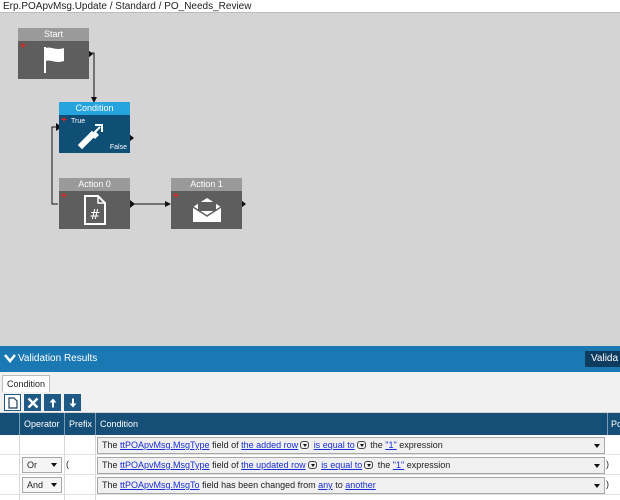  I want to click on validation-results-header: Validation Results Valida, so click(310, 359).